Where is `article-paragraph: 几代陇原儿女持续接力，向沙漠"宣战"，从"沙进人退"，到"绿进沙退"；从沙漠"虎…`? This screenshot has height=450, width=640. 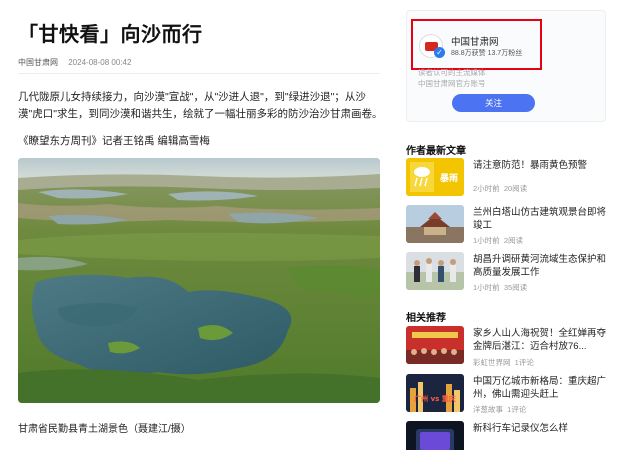 article-paragraph: 几代陇原儿女持续接力，向沙漠"宣战"，从"沙进人退"，到"绿进沙退"；从沙漠"虎… is located at coordinates (200, 105).